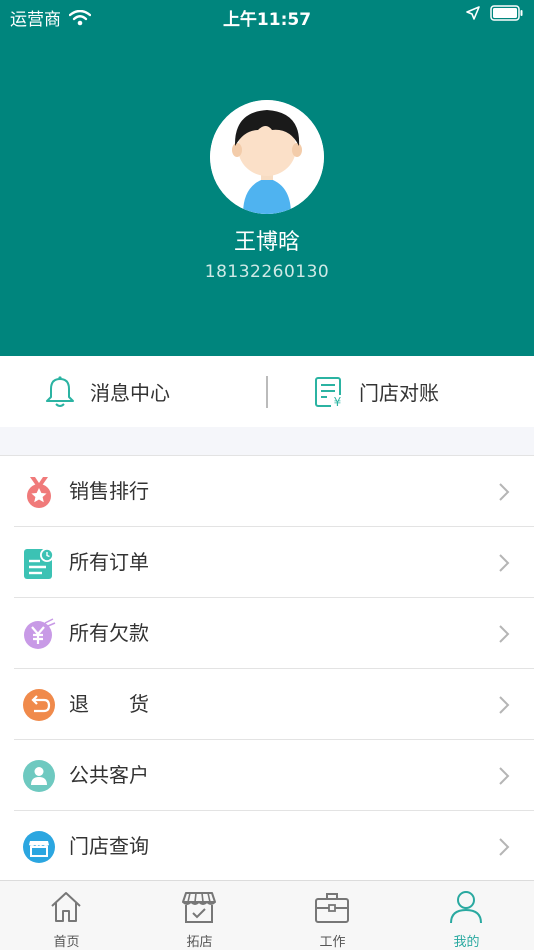 The image size is (534, 950). What do you see at coordinates (267, 20) in the screenshot?
I see `status-time: 上午11:57` at bounding box center [267, 20].